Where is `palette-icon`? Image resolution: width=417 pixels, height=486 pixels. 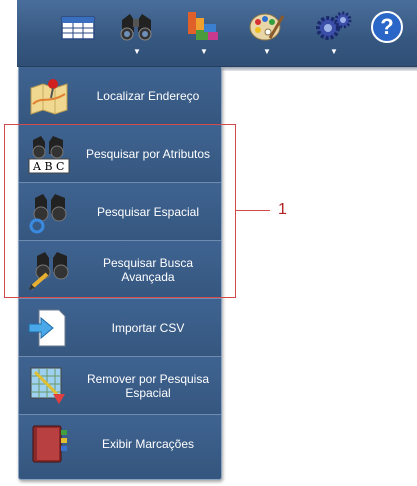
palette-icon is located at coordinates (267, 27).